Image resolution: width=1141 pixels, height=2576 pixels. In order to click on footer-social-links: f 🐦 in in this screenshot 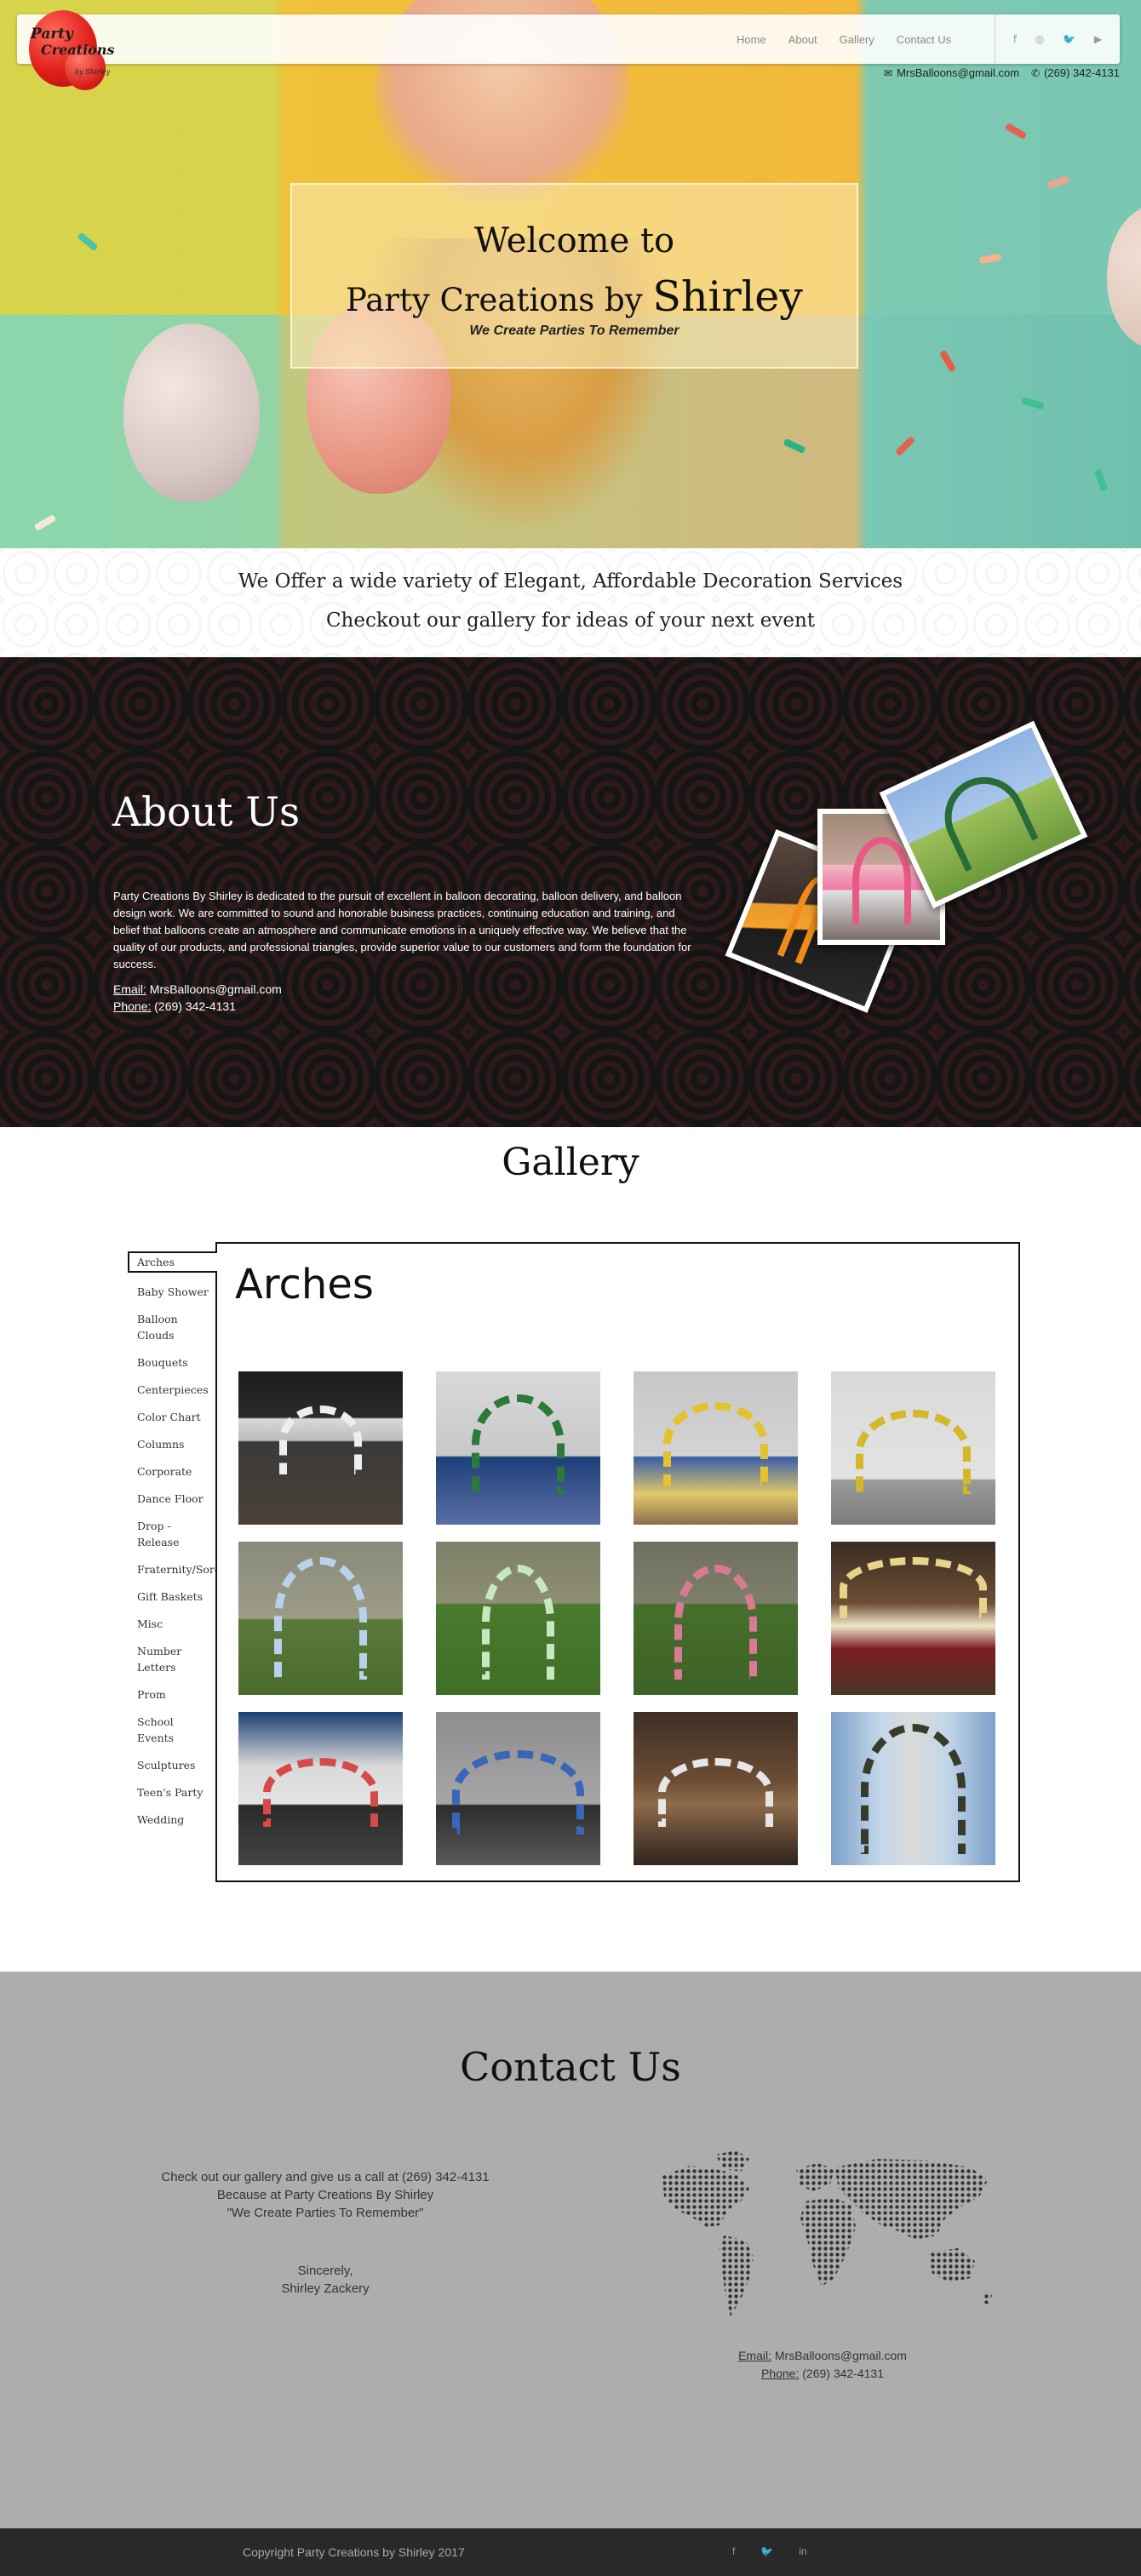, I will do `click(769, 2551)`.